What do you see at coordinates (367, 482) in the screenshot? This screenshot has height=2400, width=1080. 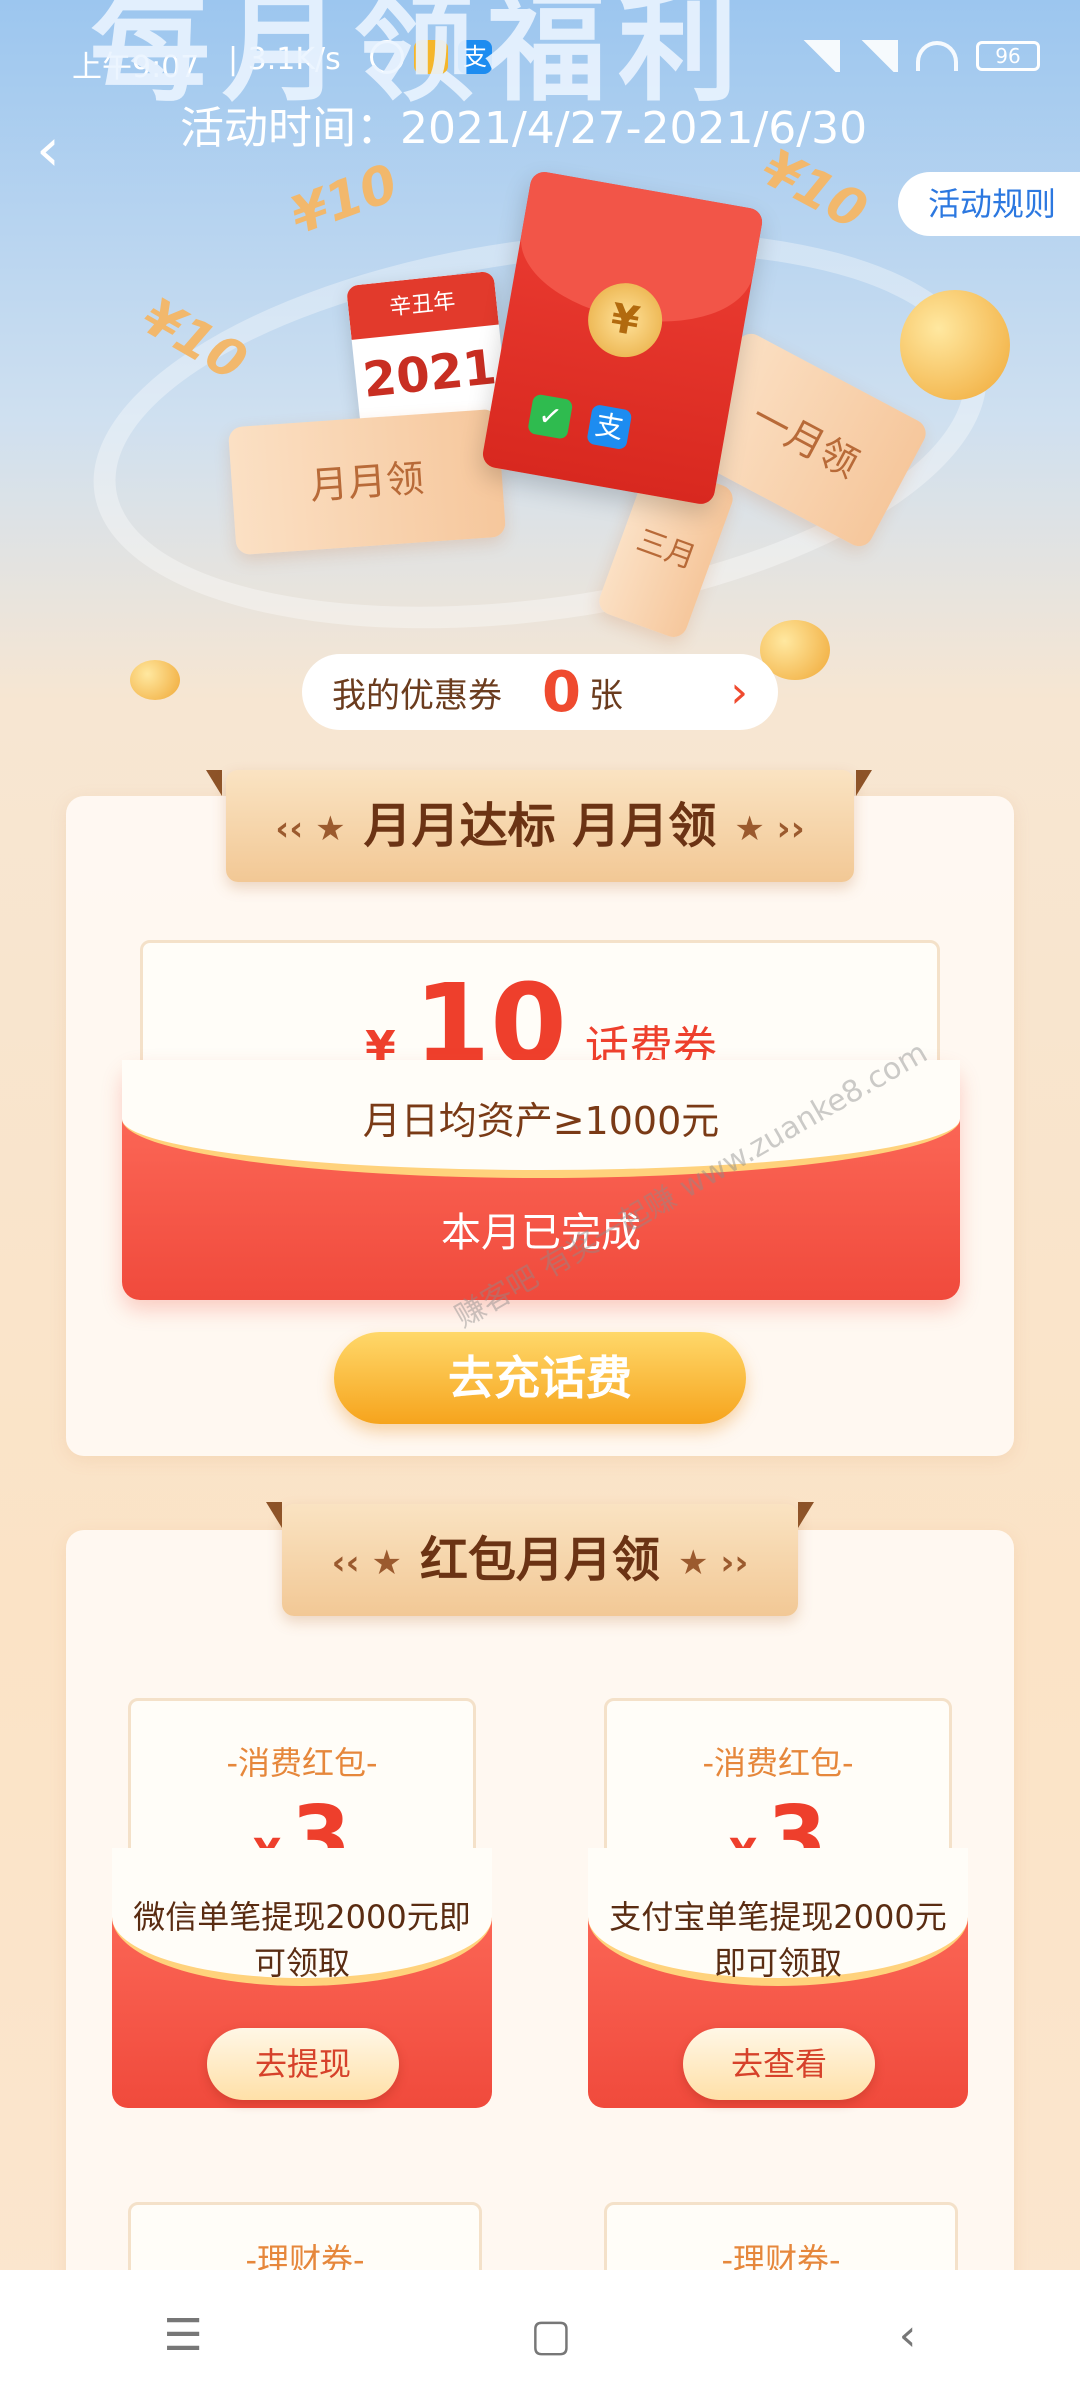 I see `ticket-monthly: 月月领` at bounding box center [367, 482].